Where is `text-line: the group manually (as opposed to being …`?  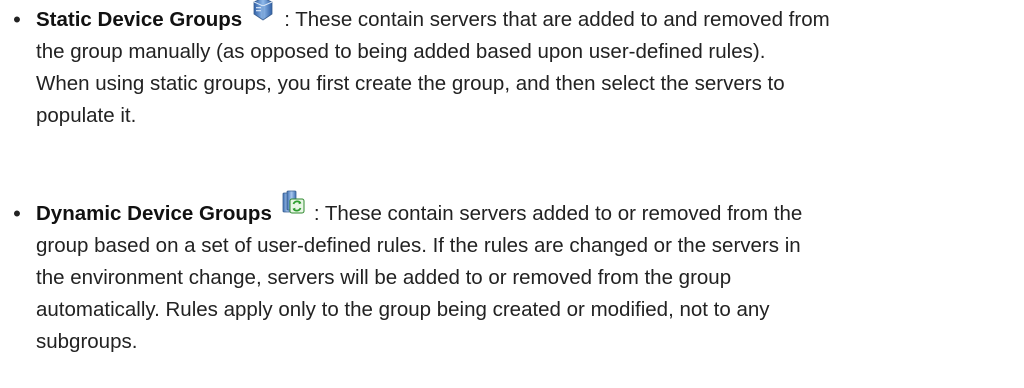 text-line: the group manually (as opposed to being … is located at coordinates (401, 51).